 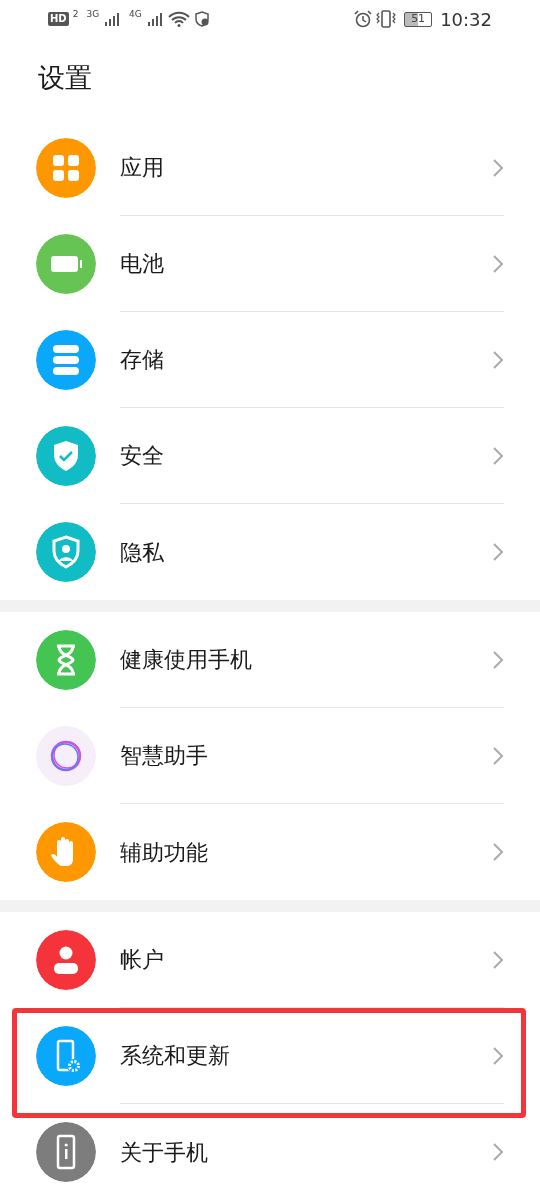 What do you see at coordinates (270, 552) in the screenshot?
I see `settings-item: 隐私` at bounding box center [270, 552].